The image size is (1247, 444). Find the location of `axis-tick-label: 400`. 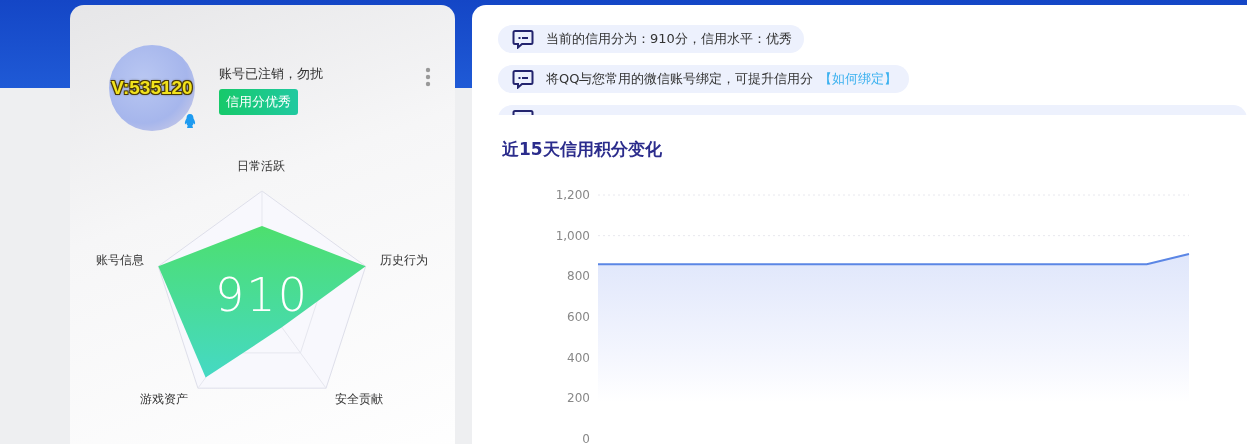

axis-tick-label: 400 is located at coordinates (578, 357).